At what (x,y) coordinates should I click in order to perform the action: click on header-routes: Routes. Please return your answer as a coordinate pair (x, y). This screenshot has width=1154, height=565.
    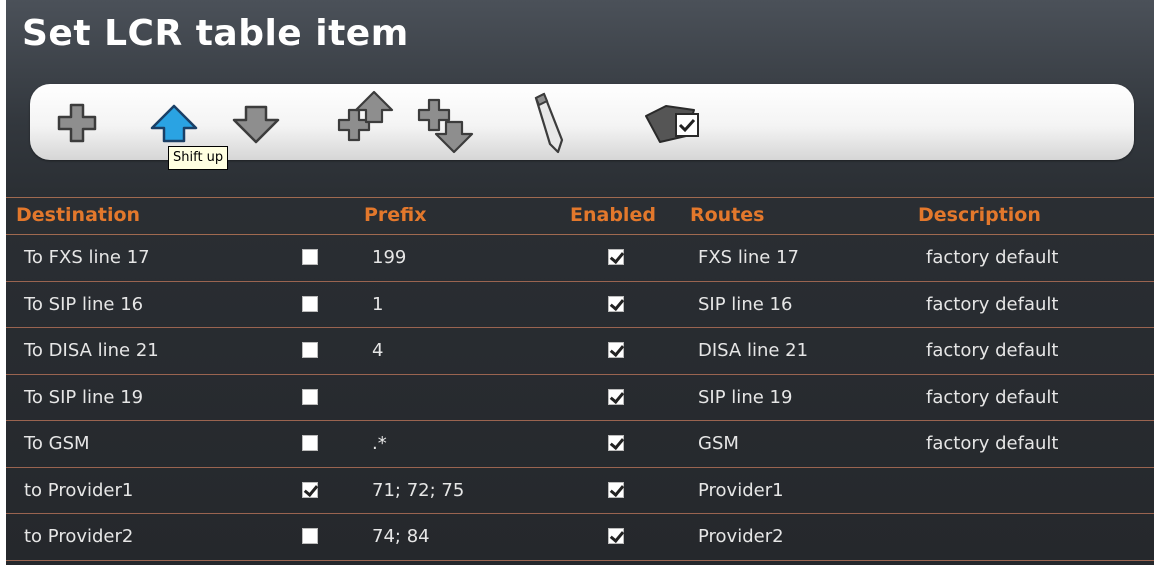
    Looking at the image, I should click on (727, 215).